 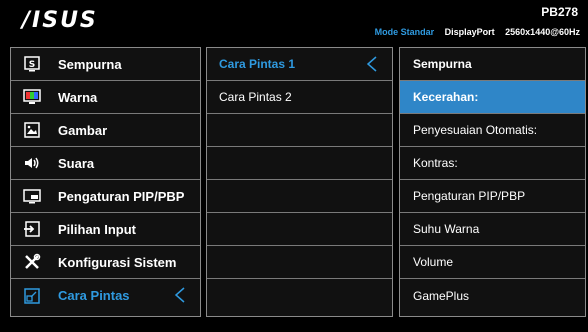 What do you see at coordinates (32, 163) in the screenshot?
I see `speaker-icon` at bounding box center [32, 163].